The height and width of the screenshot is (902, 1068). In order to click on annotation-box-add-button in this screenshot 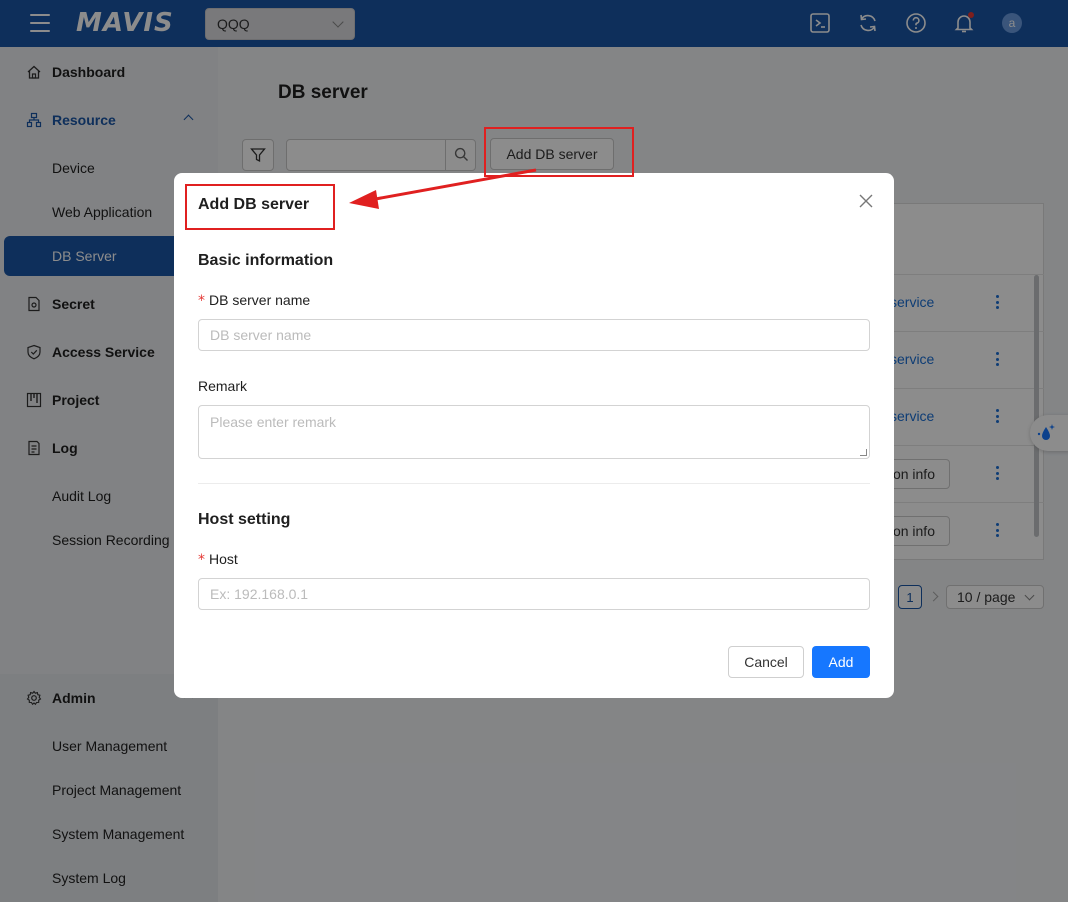, I will do `click(559, 152)`.